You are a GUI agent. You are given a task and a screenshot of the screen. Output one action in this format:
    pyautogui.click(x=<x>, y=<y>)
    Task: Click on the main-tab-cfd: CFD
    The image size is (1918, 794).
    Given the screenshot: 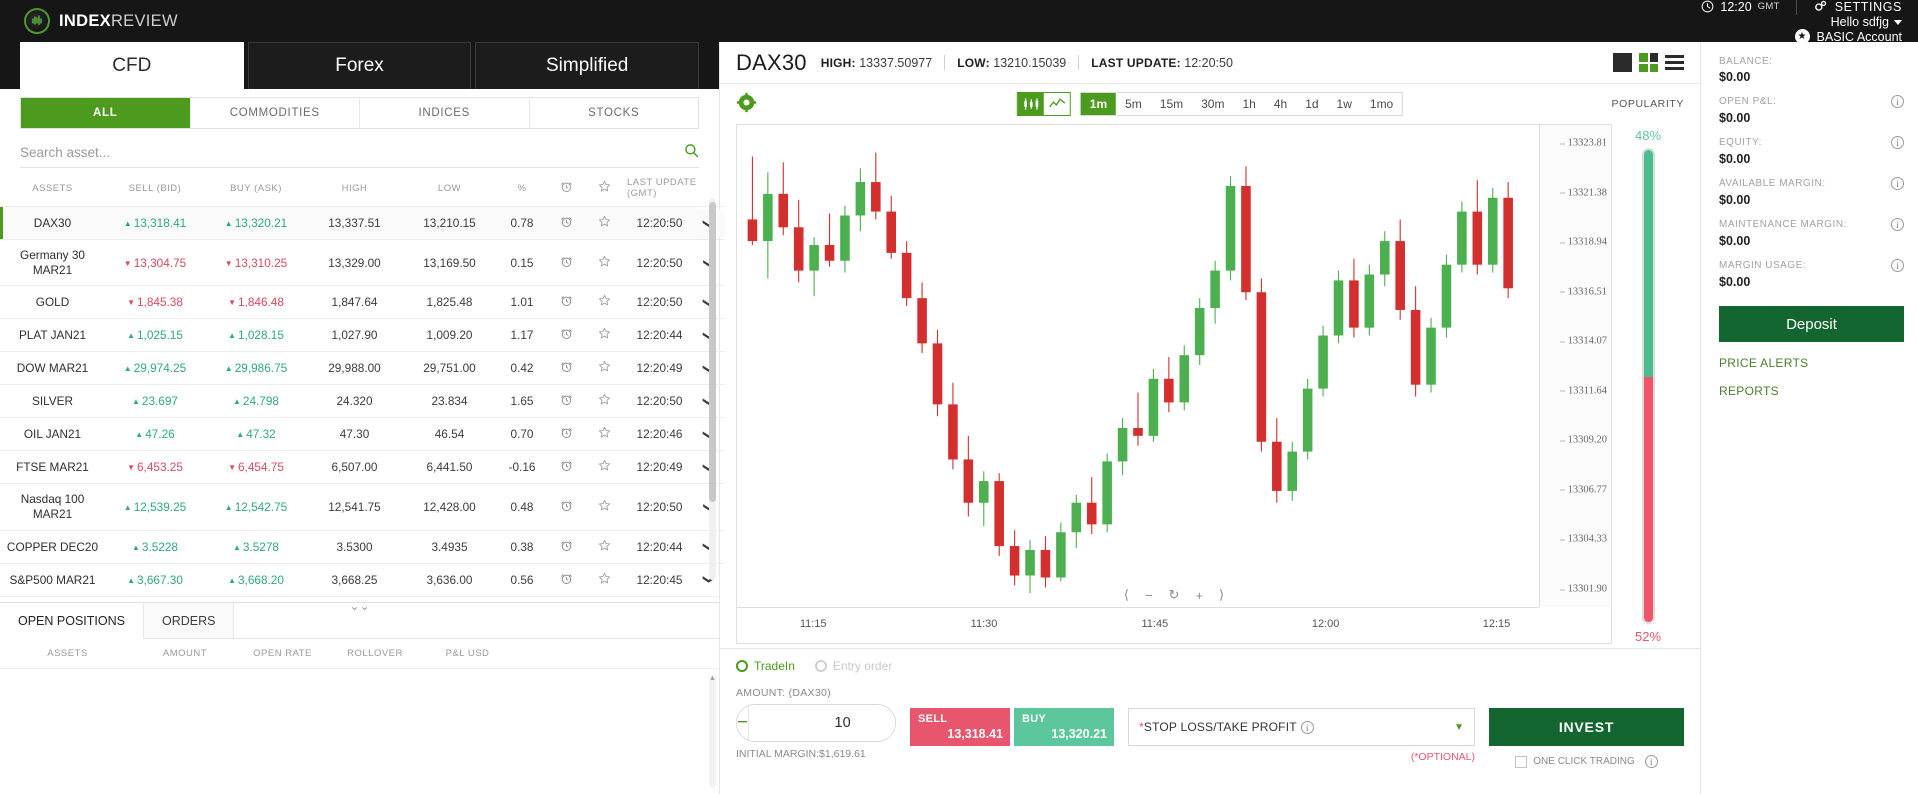 What is the action you would take?
    pyautogui.click(x=132, y=65)
    